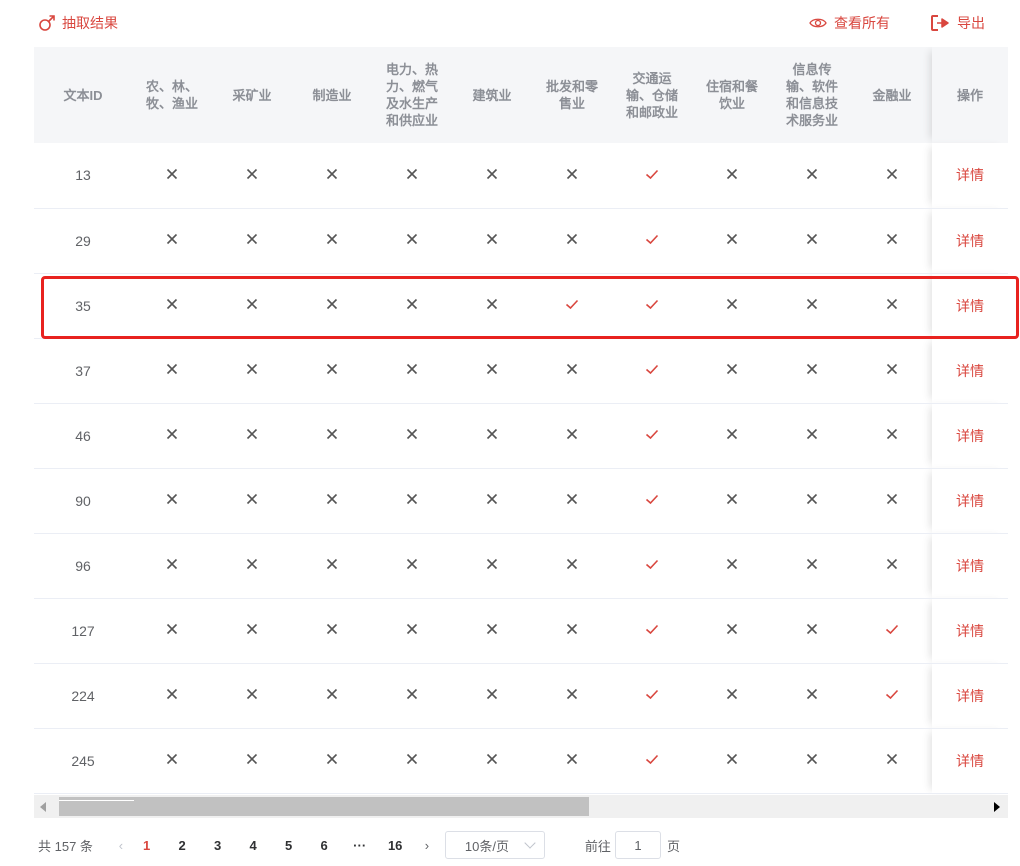 This screenshot has height=866, width=1020. I want to click on text-id-cell: 90, so click(83, 501).